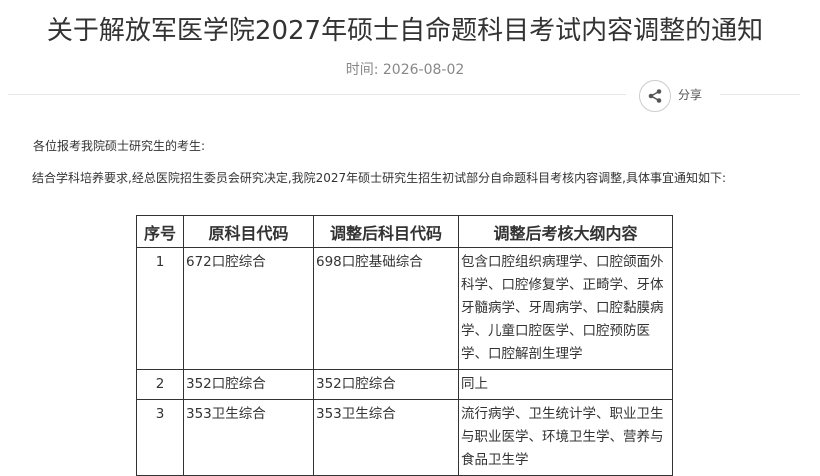 This screenshot has height=476, width=820. What do you see at coordinates (248, 308) in the screenshot?
I see `cell-original: 672口腔综合` at bounding box center [248, 308].